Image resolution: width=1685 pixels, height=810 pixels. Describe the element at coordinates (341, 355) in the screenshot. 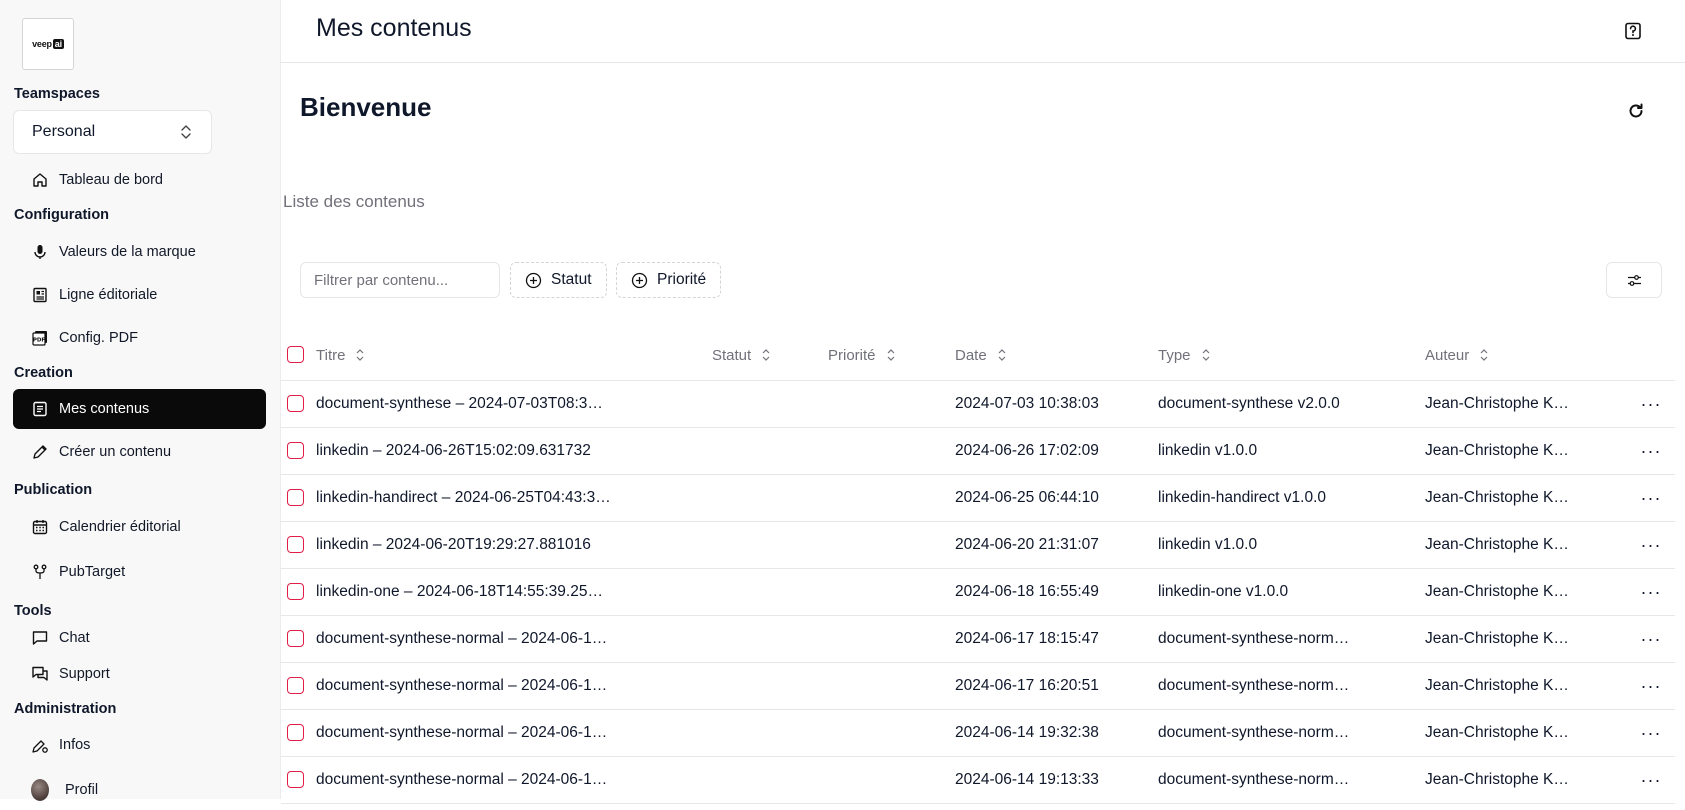

I see `column-header-title: Titre` at that location.